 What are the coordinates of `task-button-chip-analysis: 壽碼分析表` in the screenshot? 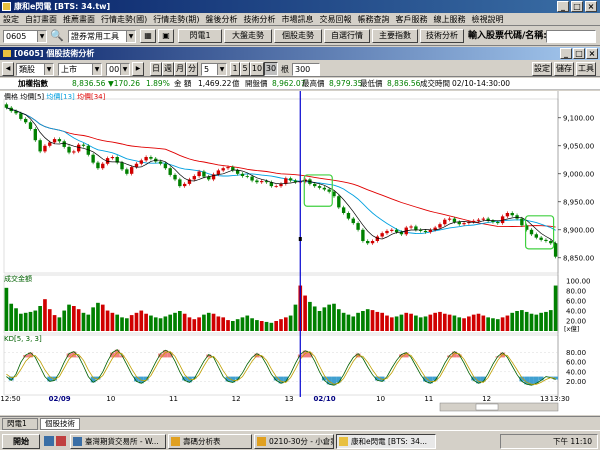 It's located at (210, 441).